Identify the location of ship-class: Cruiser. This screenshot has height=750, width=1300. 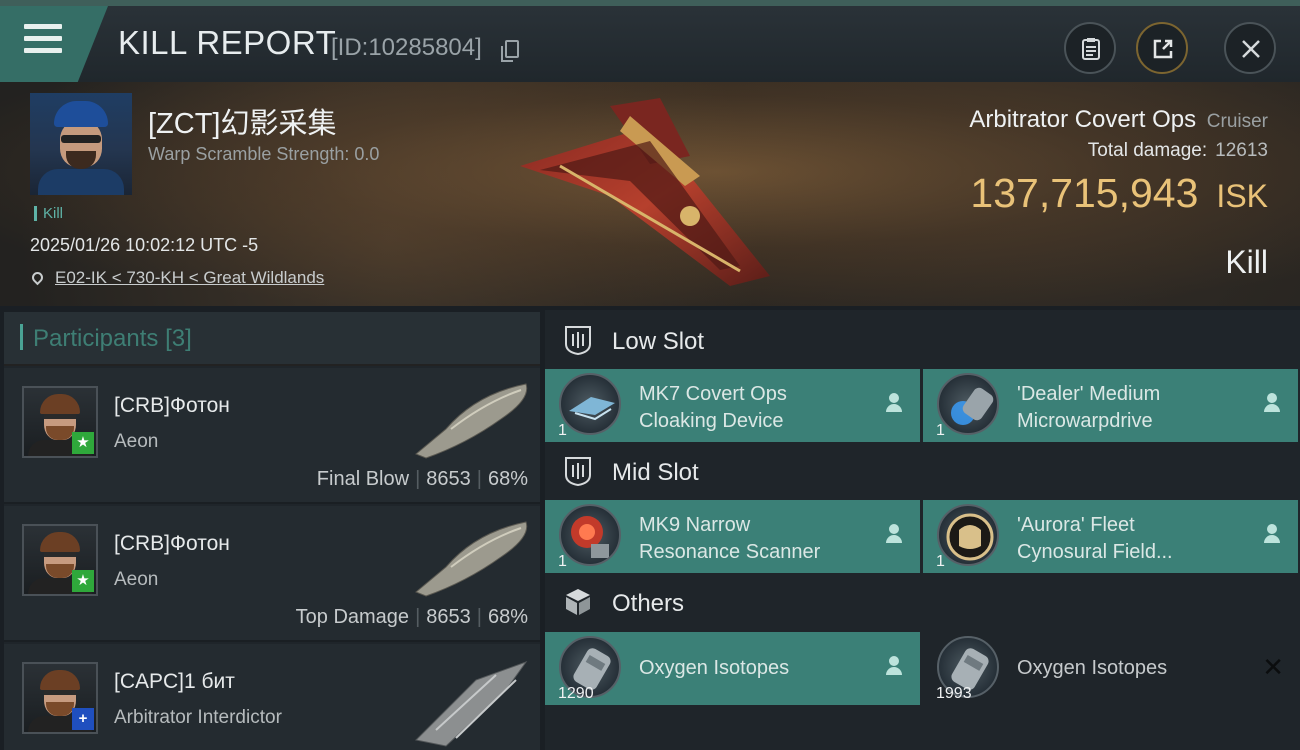
(1237, 121).